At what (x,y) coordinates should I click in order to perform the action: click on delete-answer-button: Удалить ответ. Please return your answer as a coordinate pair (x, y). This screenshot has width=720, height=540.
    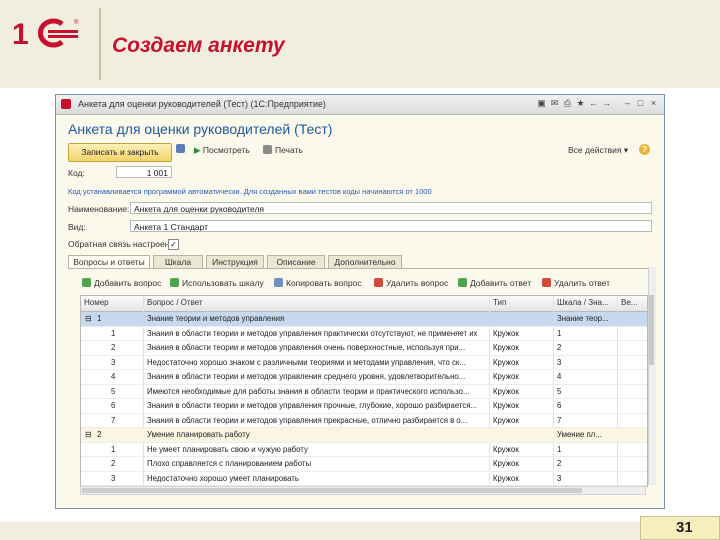
    Looking at the image, I should click on (576, 283).